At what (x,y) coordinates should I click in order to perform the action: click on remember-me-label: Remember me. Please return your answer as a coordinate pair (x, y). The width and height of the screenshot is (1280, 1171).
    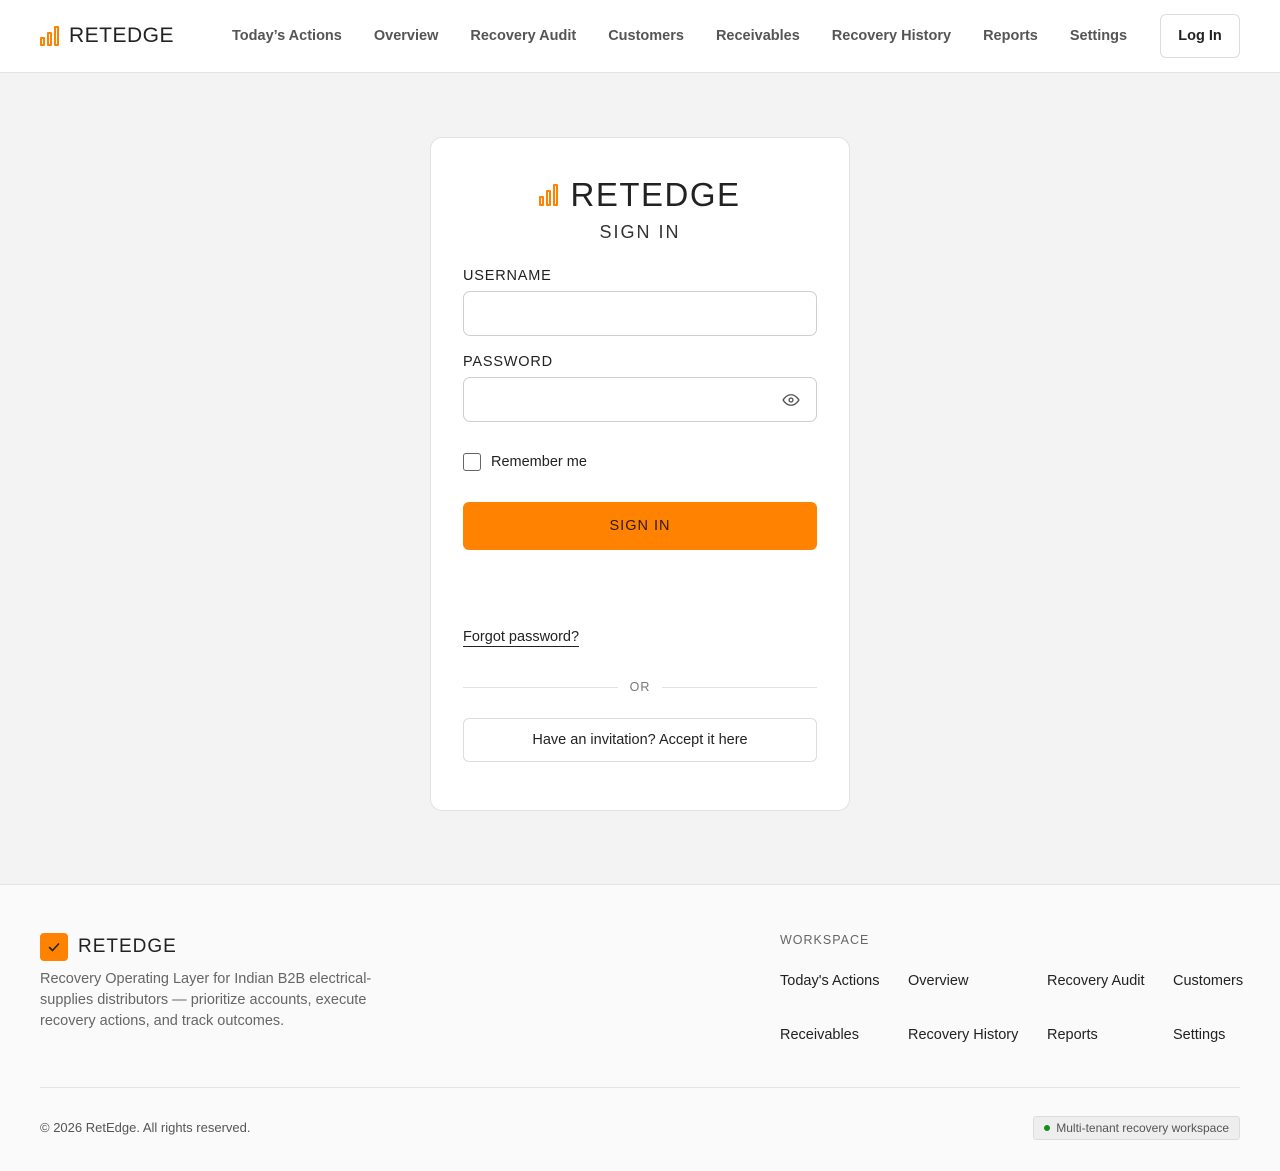
    Looking at the image, I should click on (539, 462).